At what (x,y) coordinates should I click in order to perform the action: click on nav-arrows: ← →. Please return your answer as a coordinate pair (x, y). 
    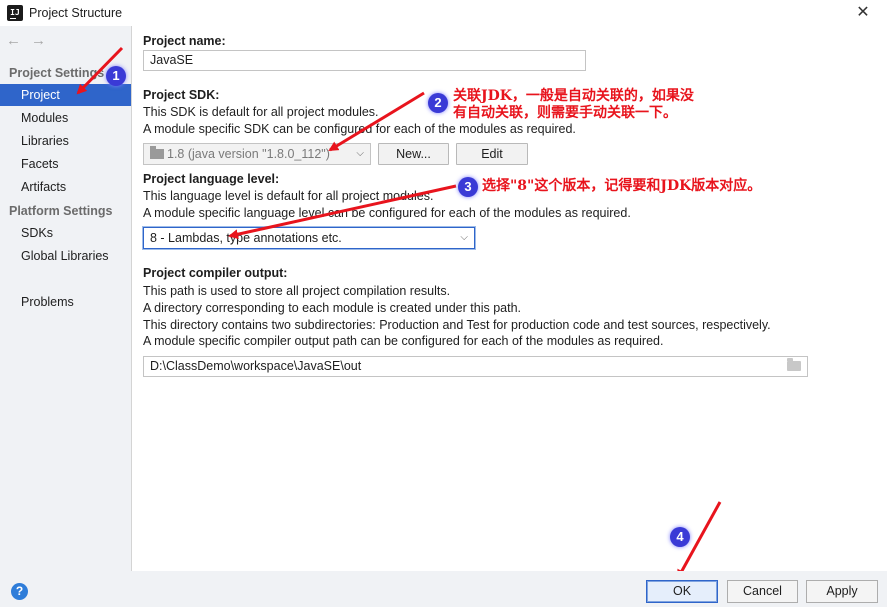
    Looking at the image, I should click on (31, 40).